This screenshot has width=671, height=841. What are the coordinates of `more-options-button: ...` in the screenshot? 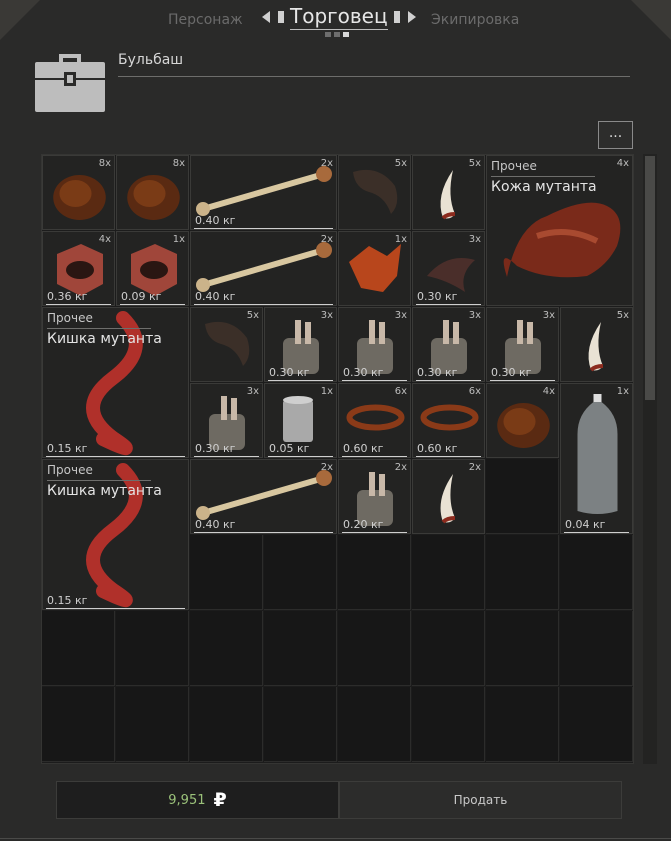 It's located at (615, 135).